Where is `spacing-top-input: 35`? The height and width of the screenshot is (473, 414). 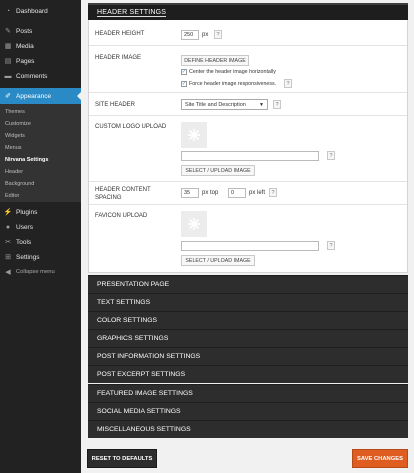 spacing-top-input: 35 is located at coordinates (190, 193).